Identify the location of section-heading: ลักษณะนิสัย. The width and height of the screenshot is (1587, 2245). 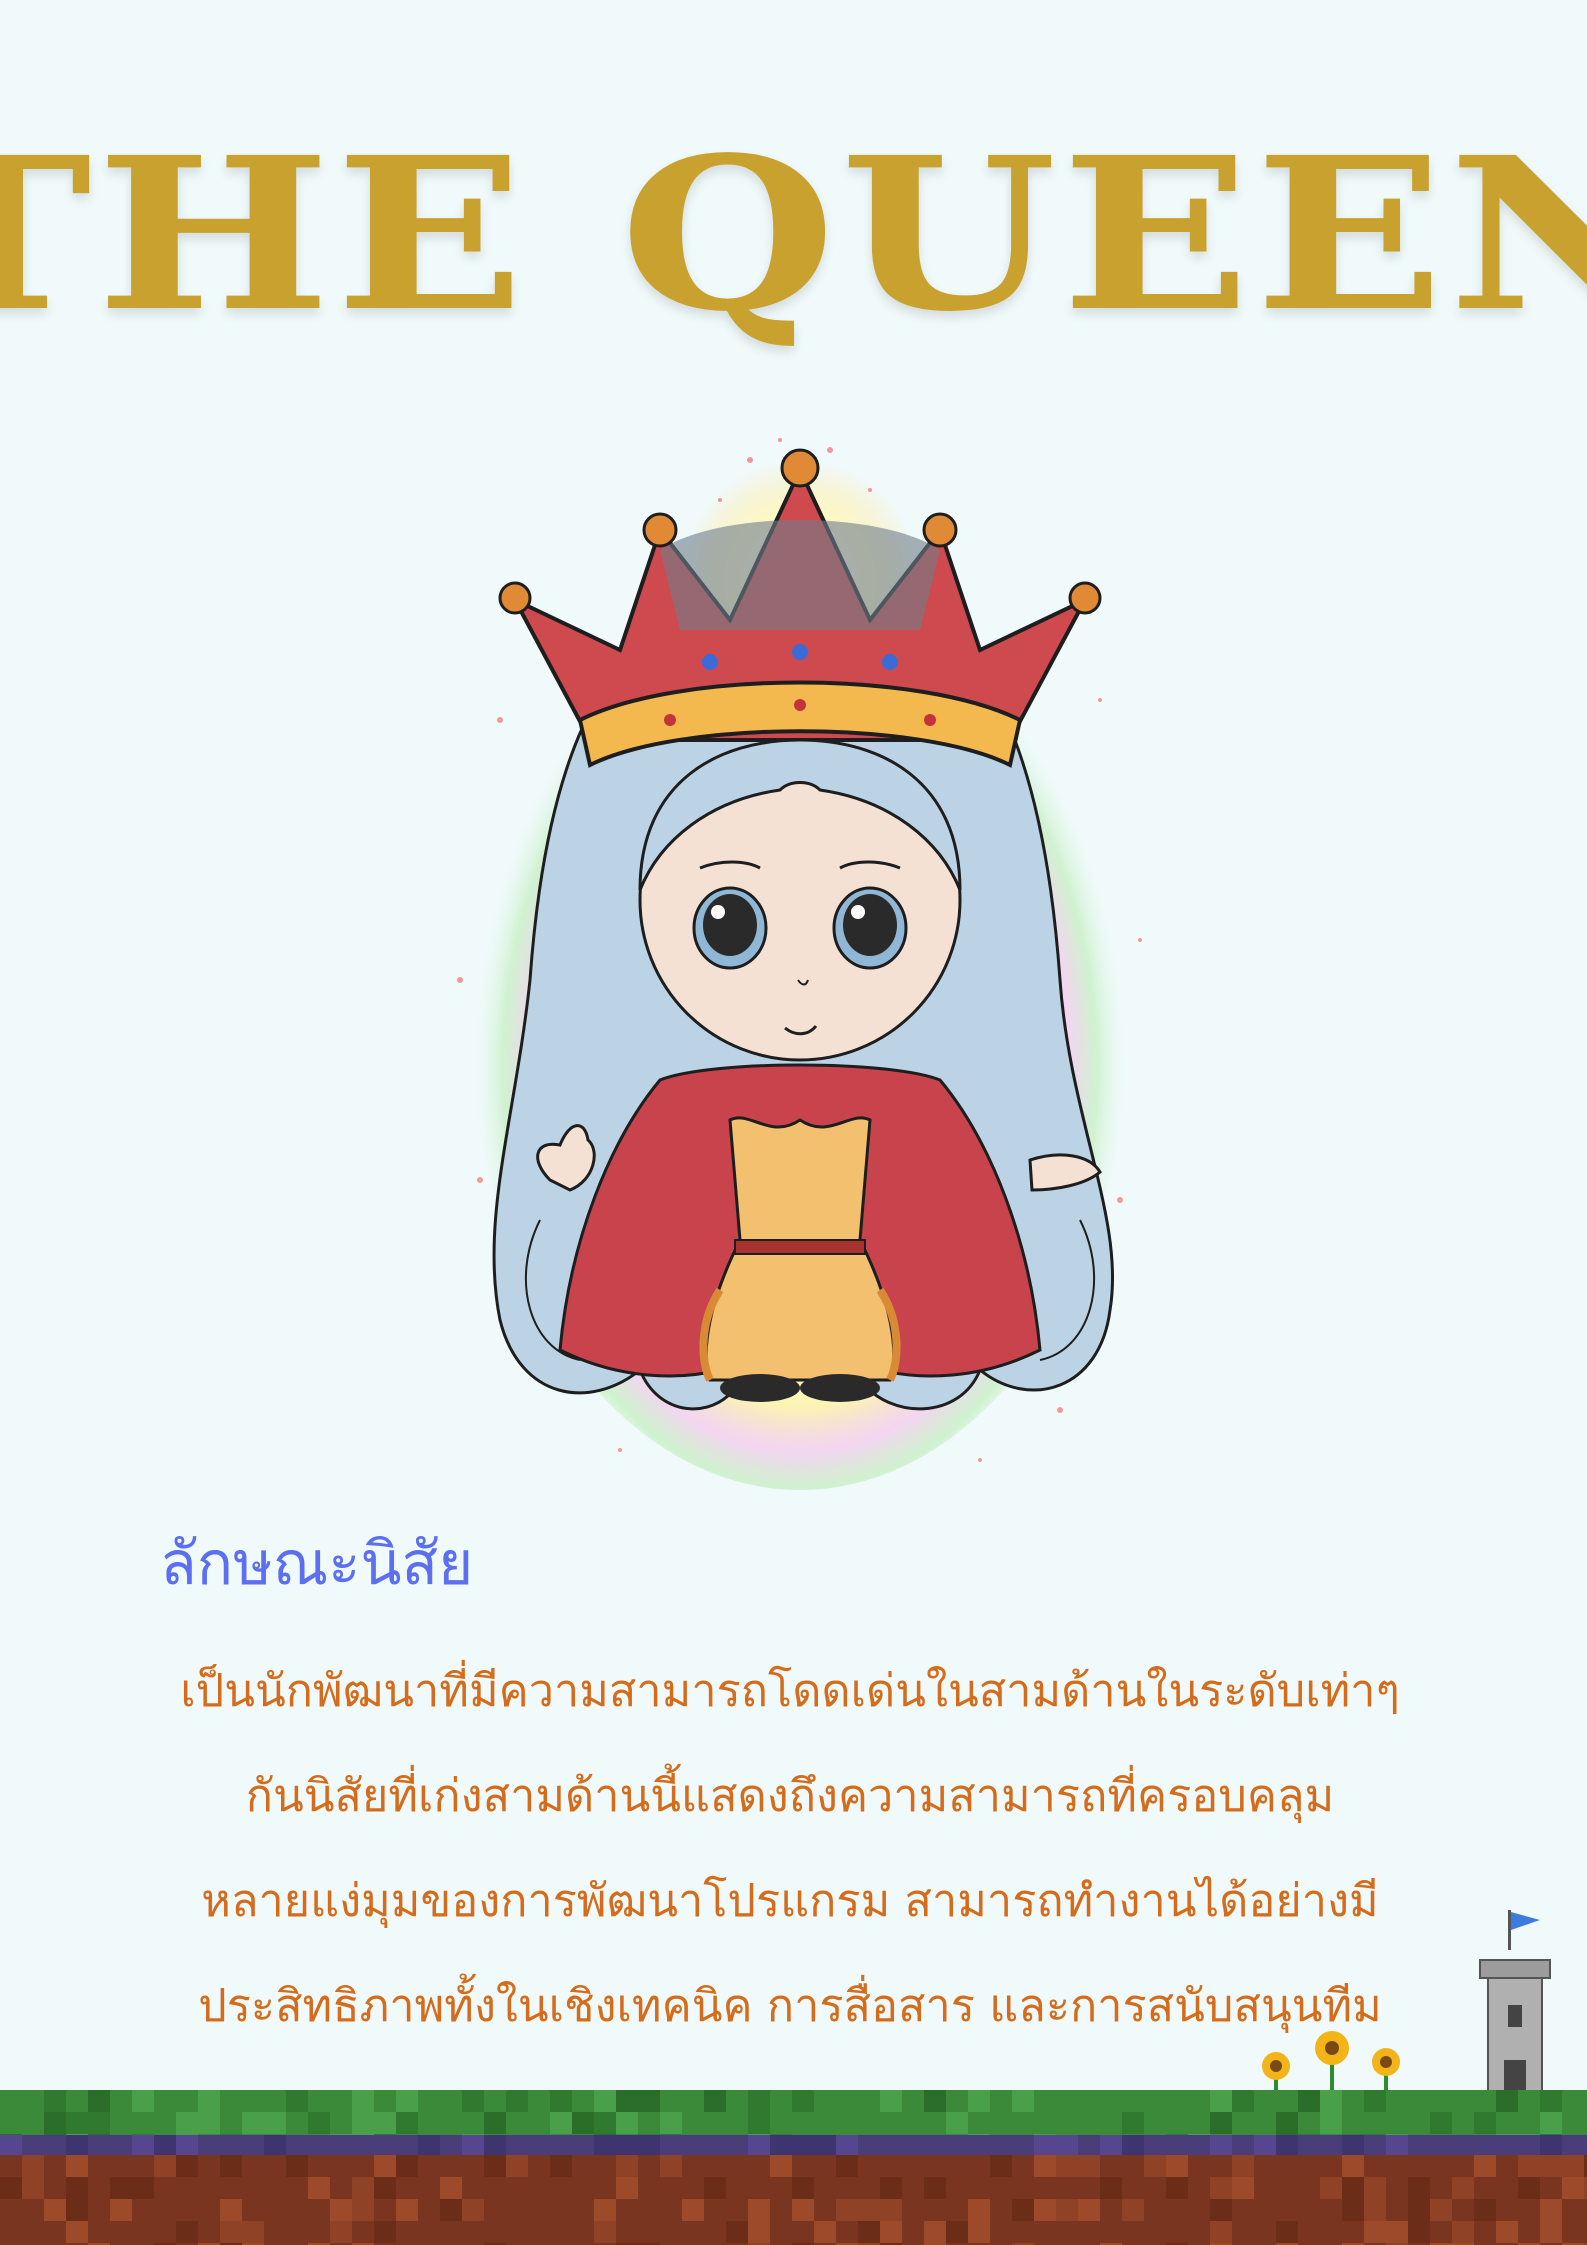
(317, 1564).